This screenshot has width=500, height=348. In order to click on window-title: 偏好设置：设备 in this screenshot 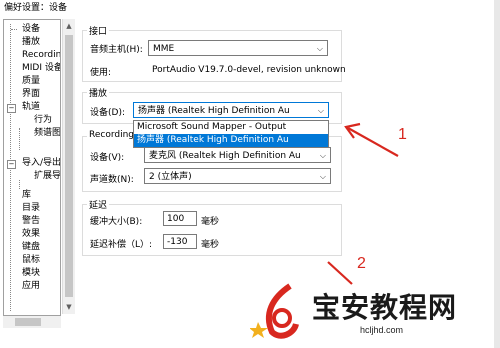, I will do `click(250, 8)`.